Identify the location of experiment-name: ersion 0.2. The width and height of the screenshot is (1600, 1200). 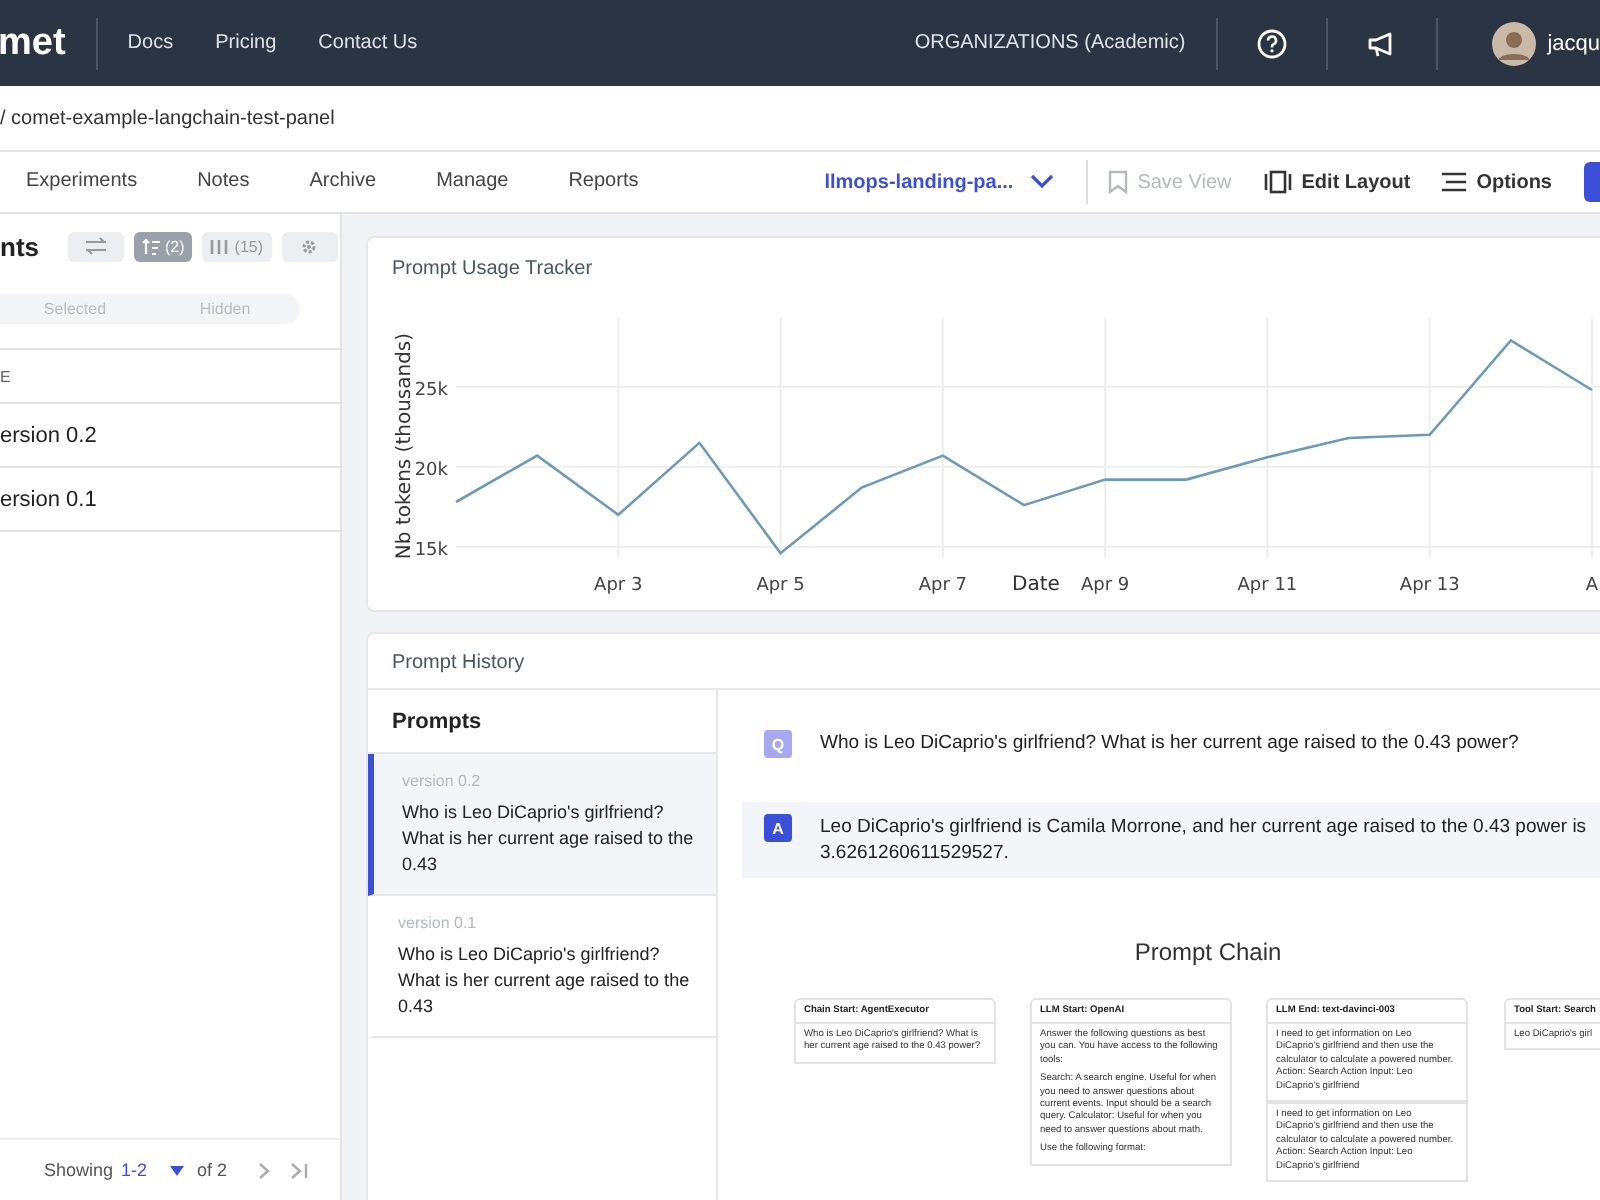
(48, 435).